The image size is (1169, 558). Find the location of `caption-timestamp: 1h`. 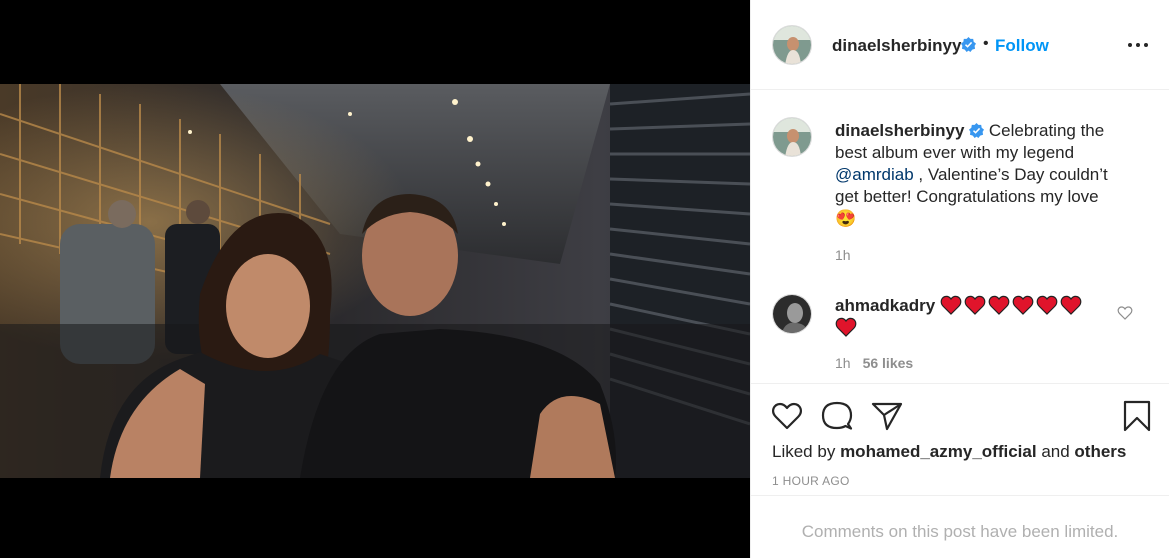

caption-timestamp: 1h is located at coordinates (843, 255).